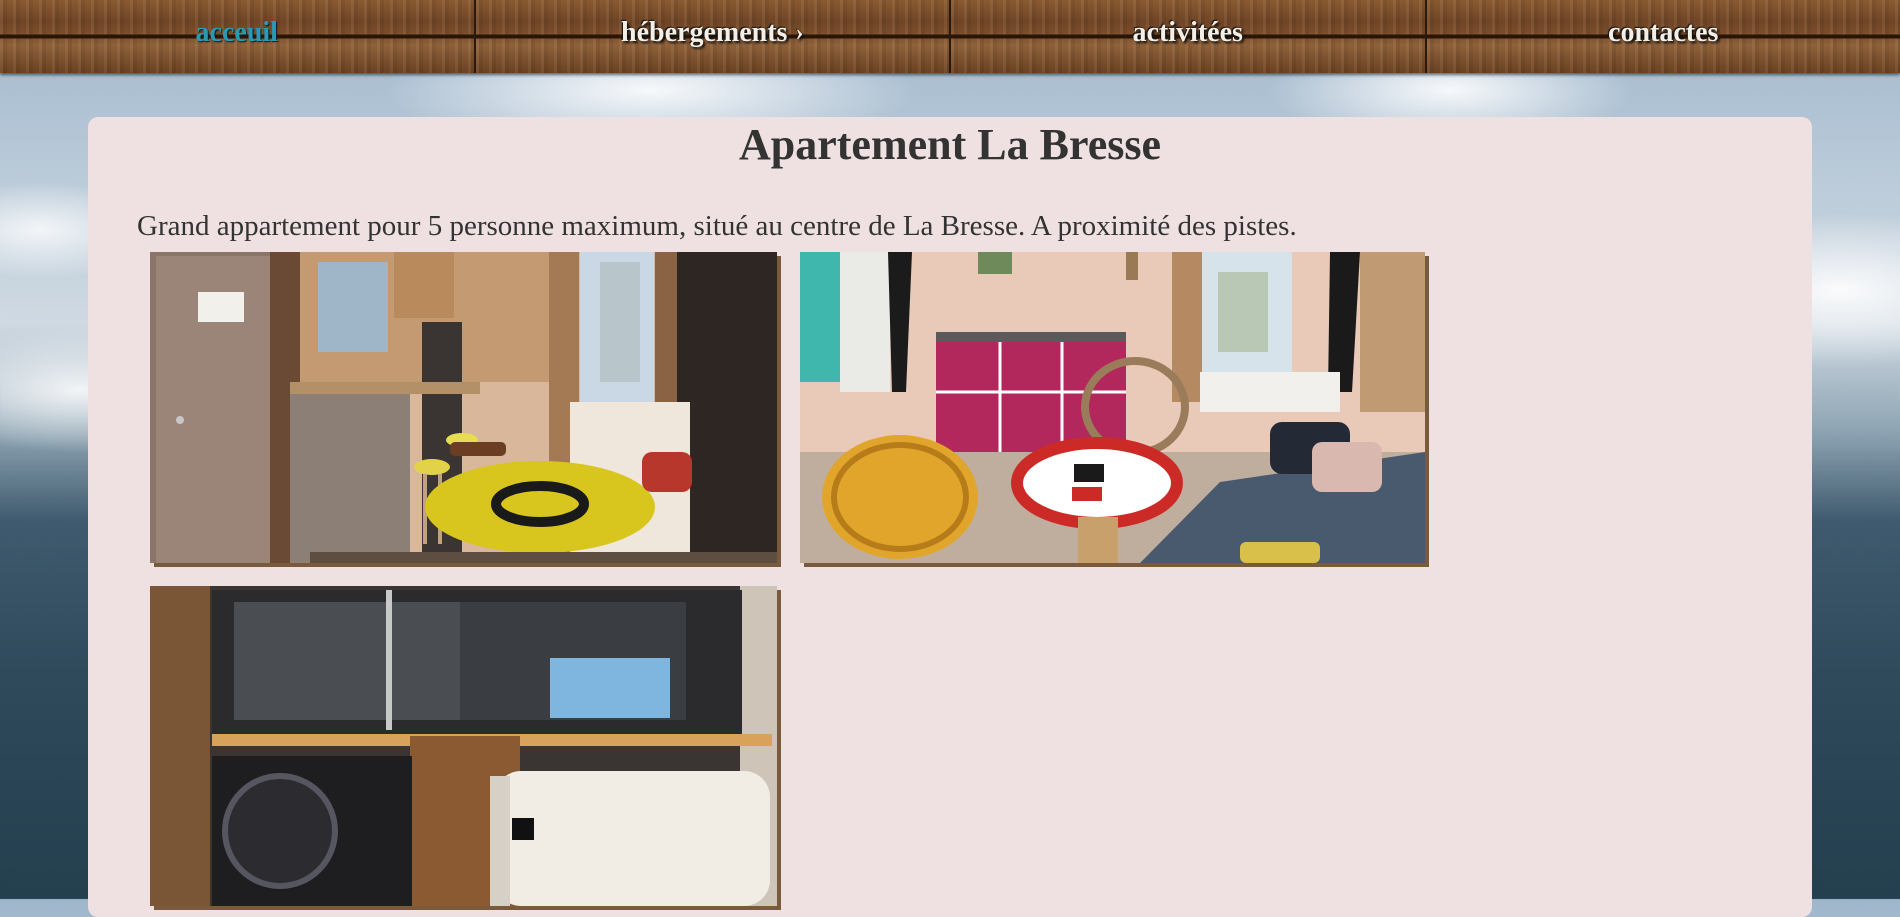  I want to click on nav-link-activites: activitées, so click(1188, 33).